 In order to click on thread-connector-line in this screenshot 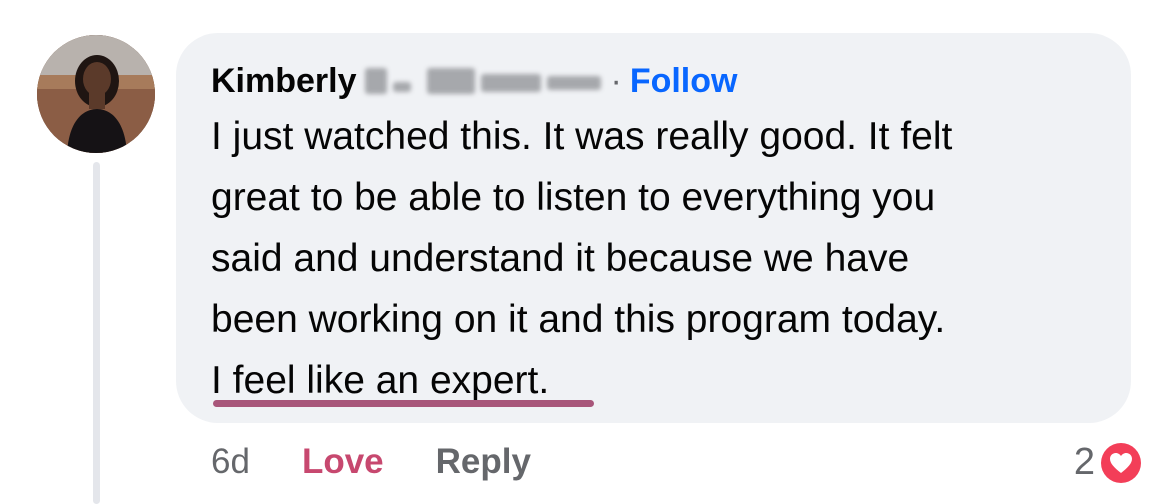, I will do `click(96, 333)`.